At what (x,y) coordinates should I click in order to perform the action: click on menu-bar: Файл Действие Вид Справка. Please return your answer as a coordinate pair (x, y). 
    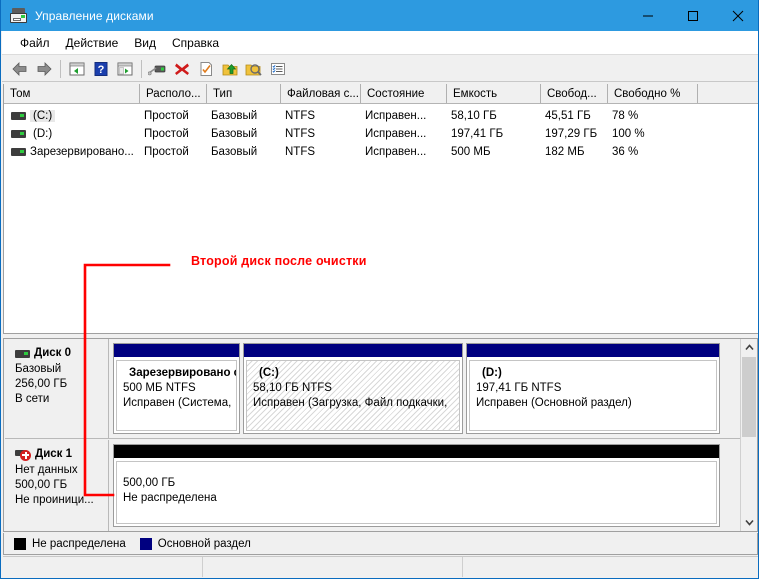
    Looking at the image, I should click on (380, 43).